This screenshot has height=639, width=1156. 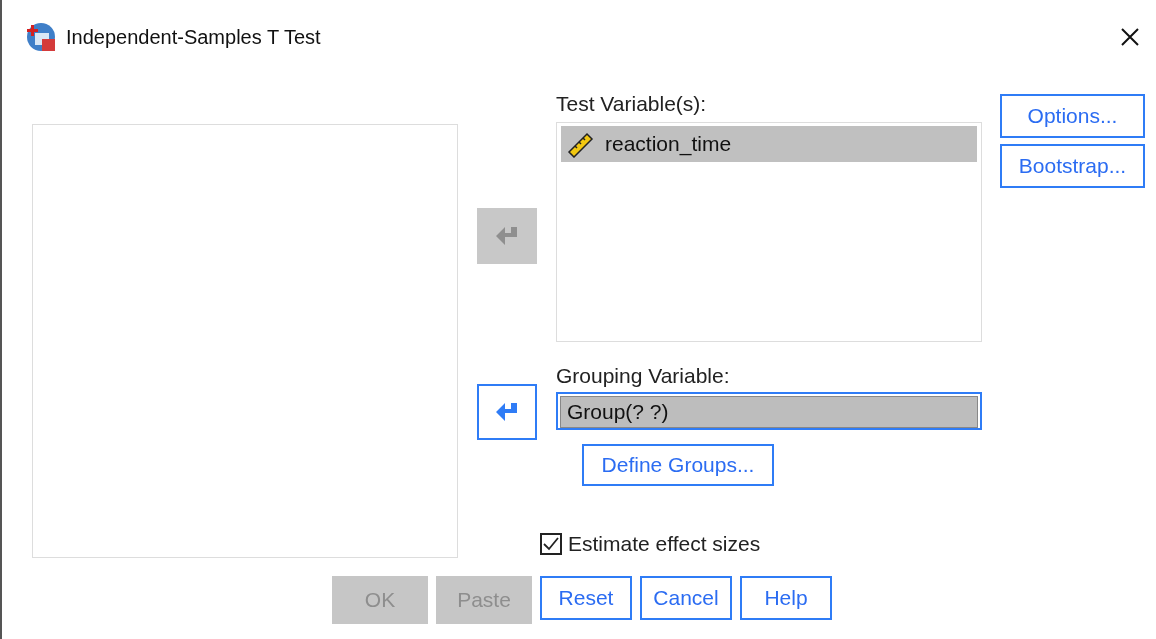 I want to click on check-icon, so click(x=551, y=544).